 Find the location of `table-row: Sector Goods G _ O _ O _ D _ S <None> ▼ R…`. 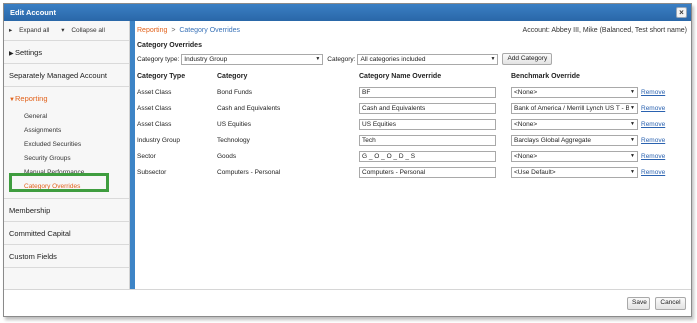

table-row: Sector Goods G _ O _ O _ D _ S <None> ▼ R… is located at coordinates (409, 156).